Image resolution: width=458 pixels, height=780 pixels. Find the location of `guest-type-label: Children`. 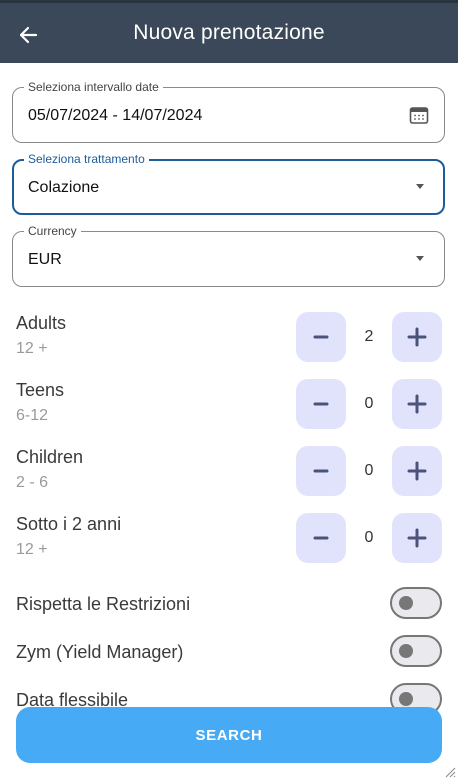

guest-type-label: Children is located at coordinates (50, 457).